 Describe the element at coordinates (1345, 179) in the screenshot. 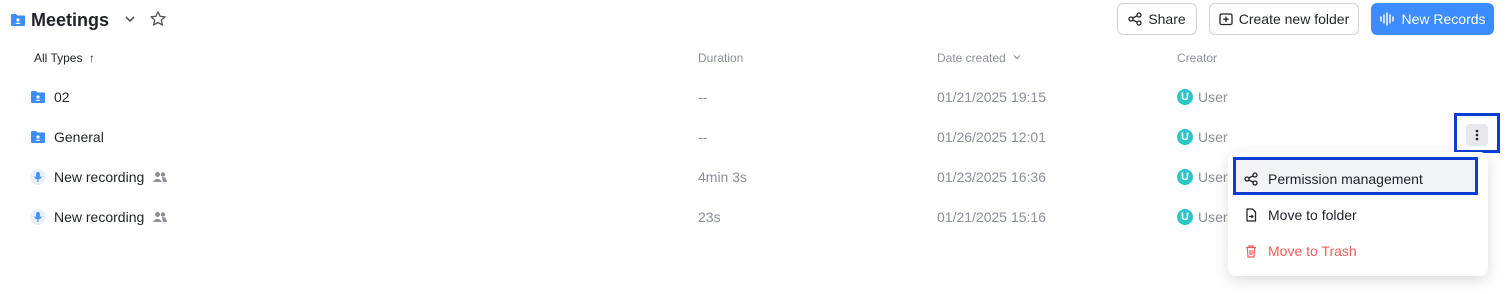

I see `menu-item-label: Permission management` at that location.